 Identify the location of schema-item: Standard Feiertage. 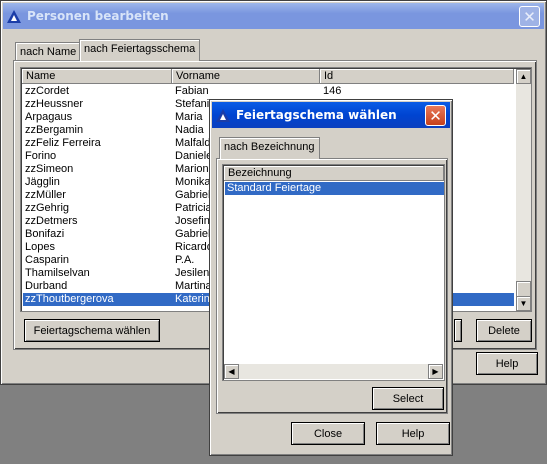
(334, 188).